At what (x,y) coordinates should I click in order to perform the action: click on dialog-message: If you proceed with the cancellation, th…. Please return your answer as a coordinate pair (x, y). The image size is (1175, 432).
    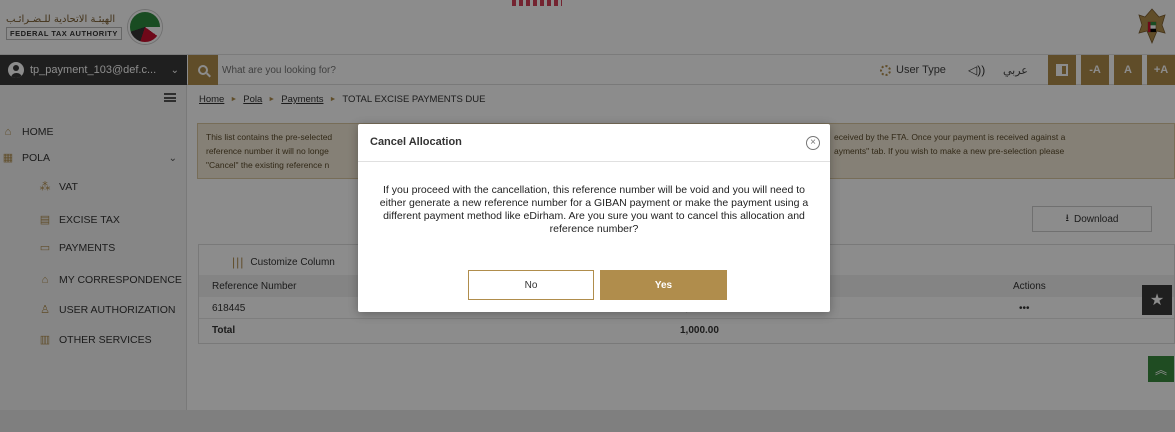
    Looking at the image, I should click on (594, 209).